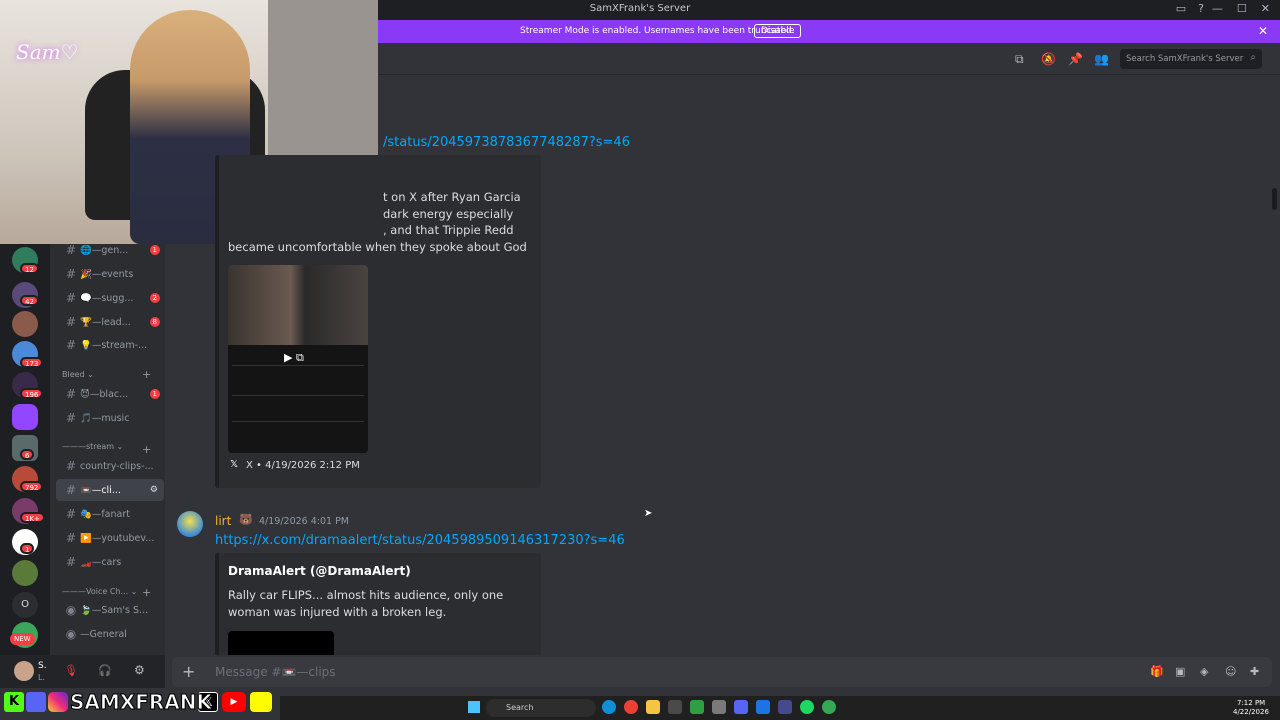  What do you see at coordinates (722, 672) in the screenshot?
I see `message-composer: + Message #📼—clips 🎁 ▣ ◈ ☺ ✚` at bounding box center [722, 672].